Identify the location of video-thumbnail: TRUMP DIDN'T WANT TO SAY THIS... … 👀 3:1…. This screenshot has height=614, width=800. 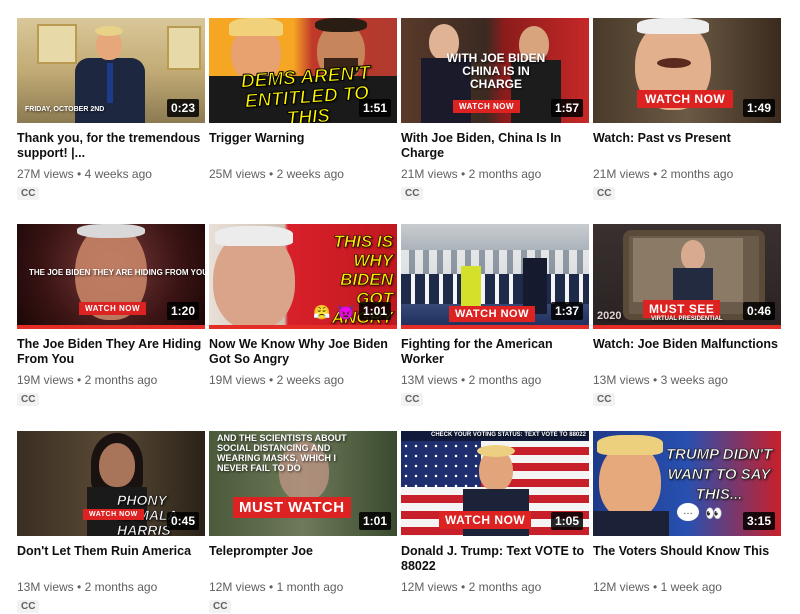
(687, 483).